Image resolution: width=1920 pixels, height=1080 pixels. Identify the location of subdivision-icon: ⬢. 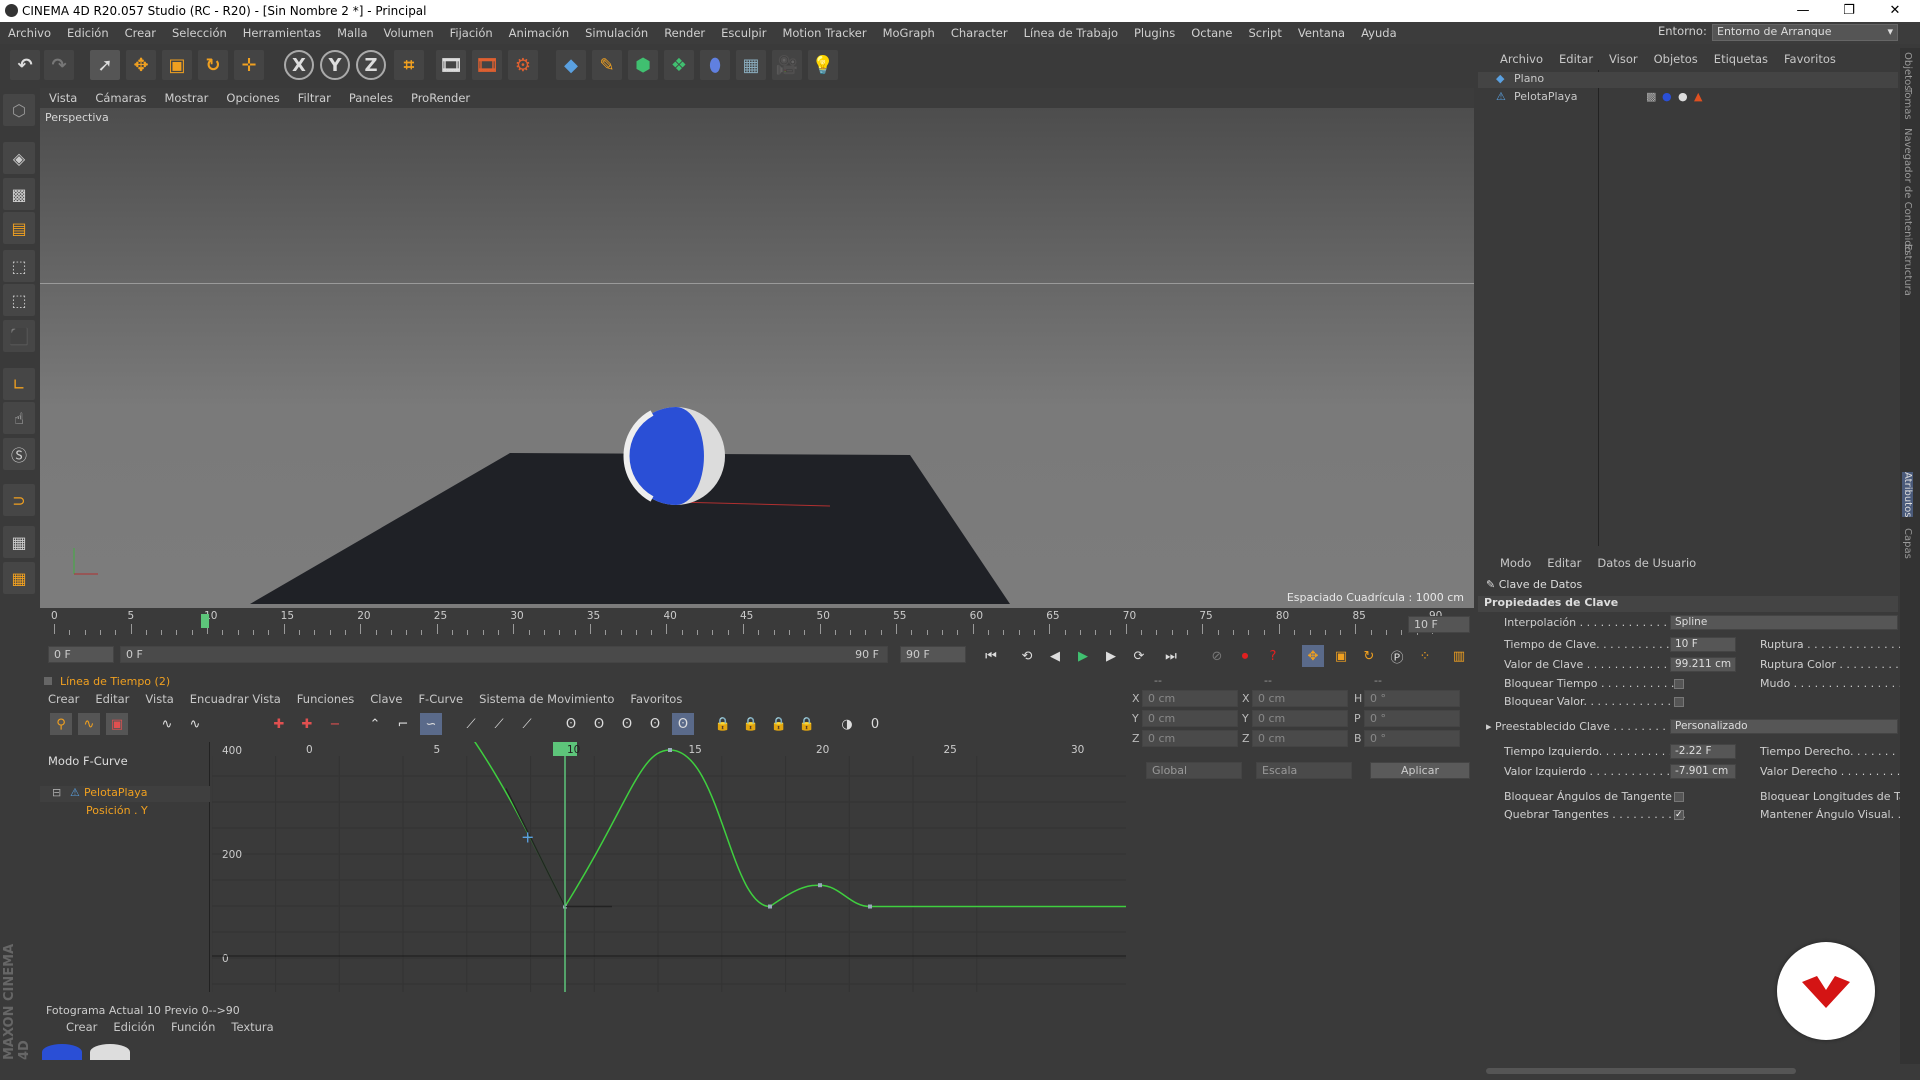
(643, 65).